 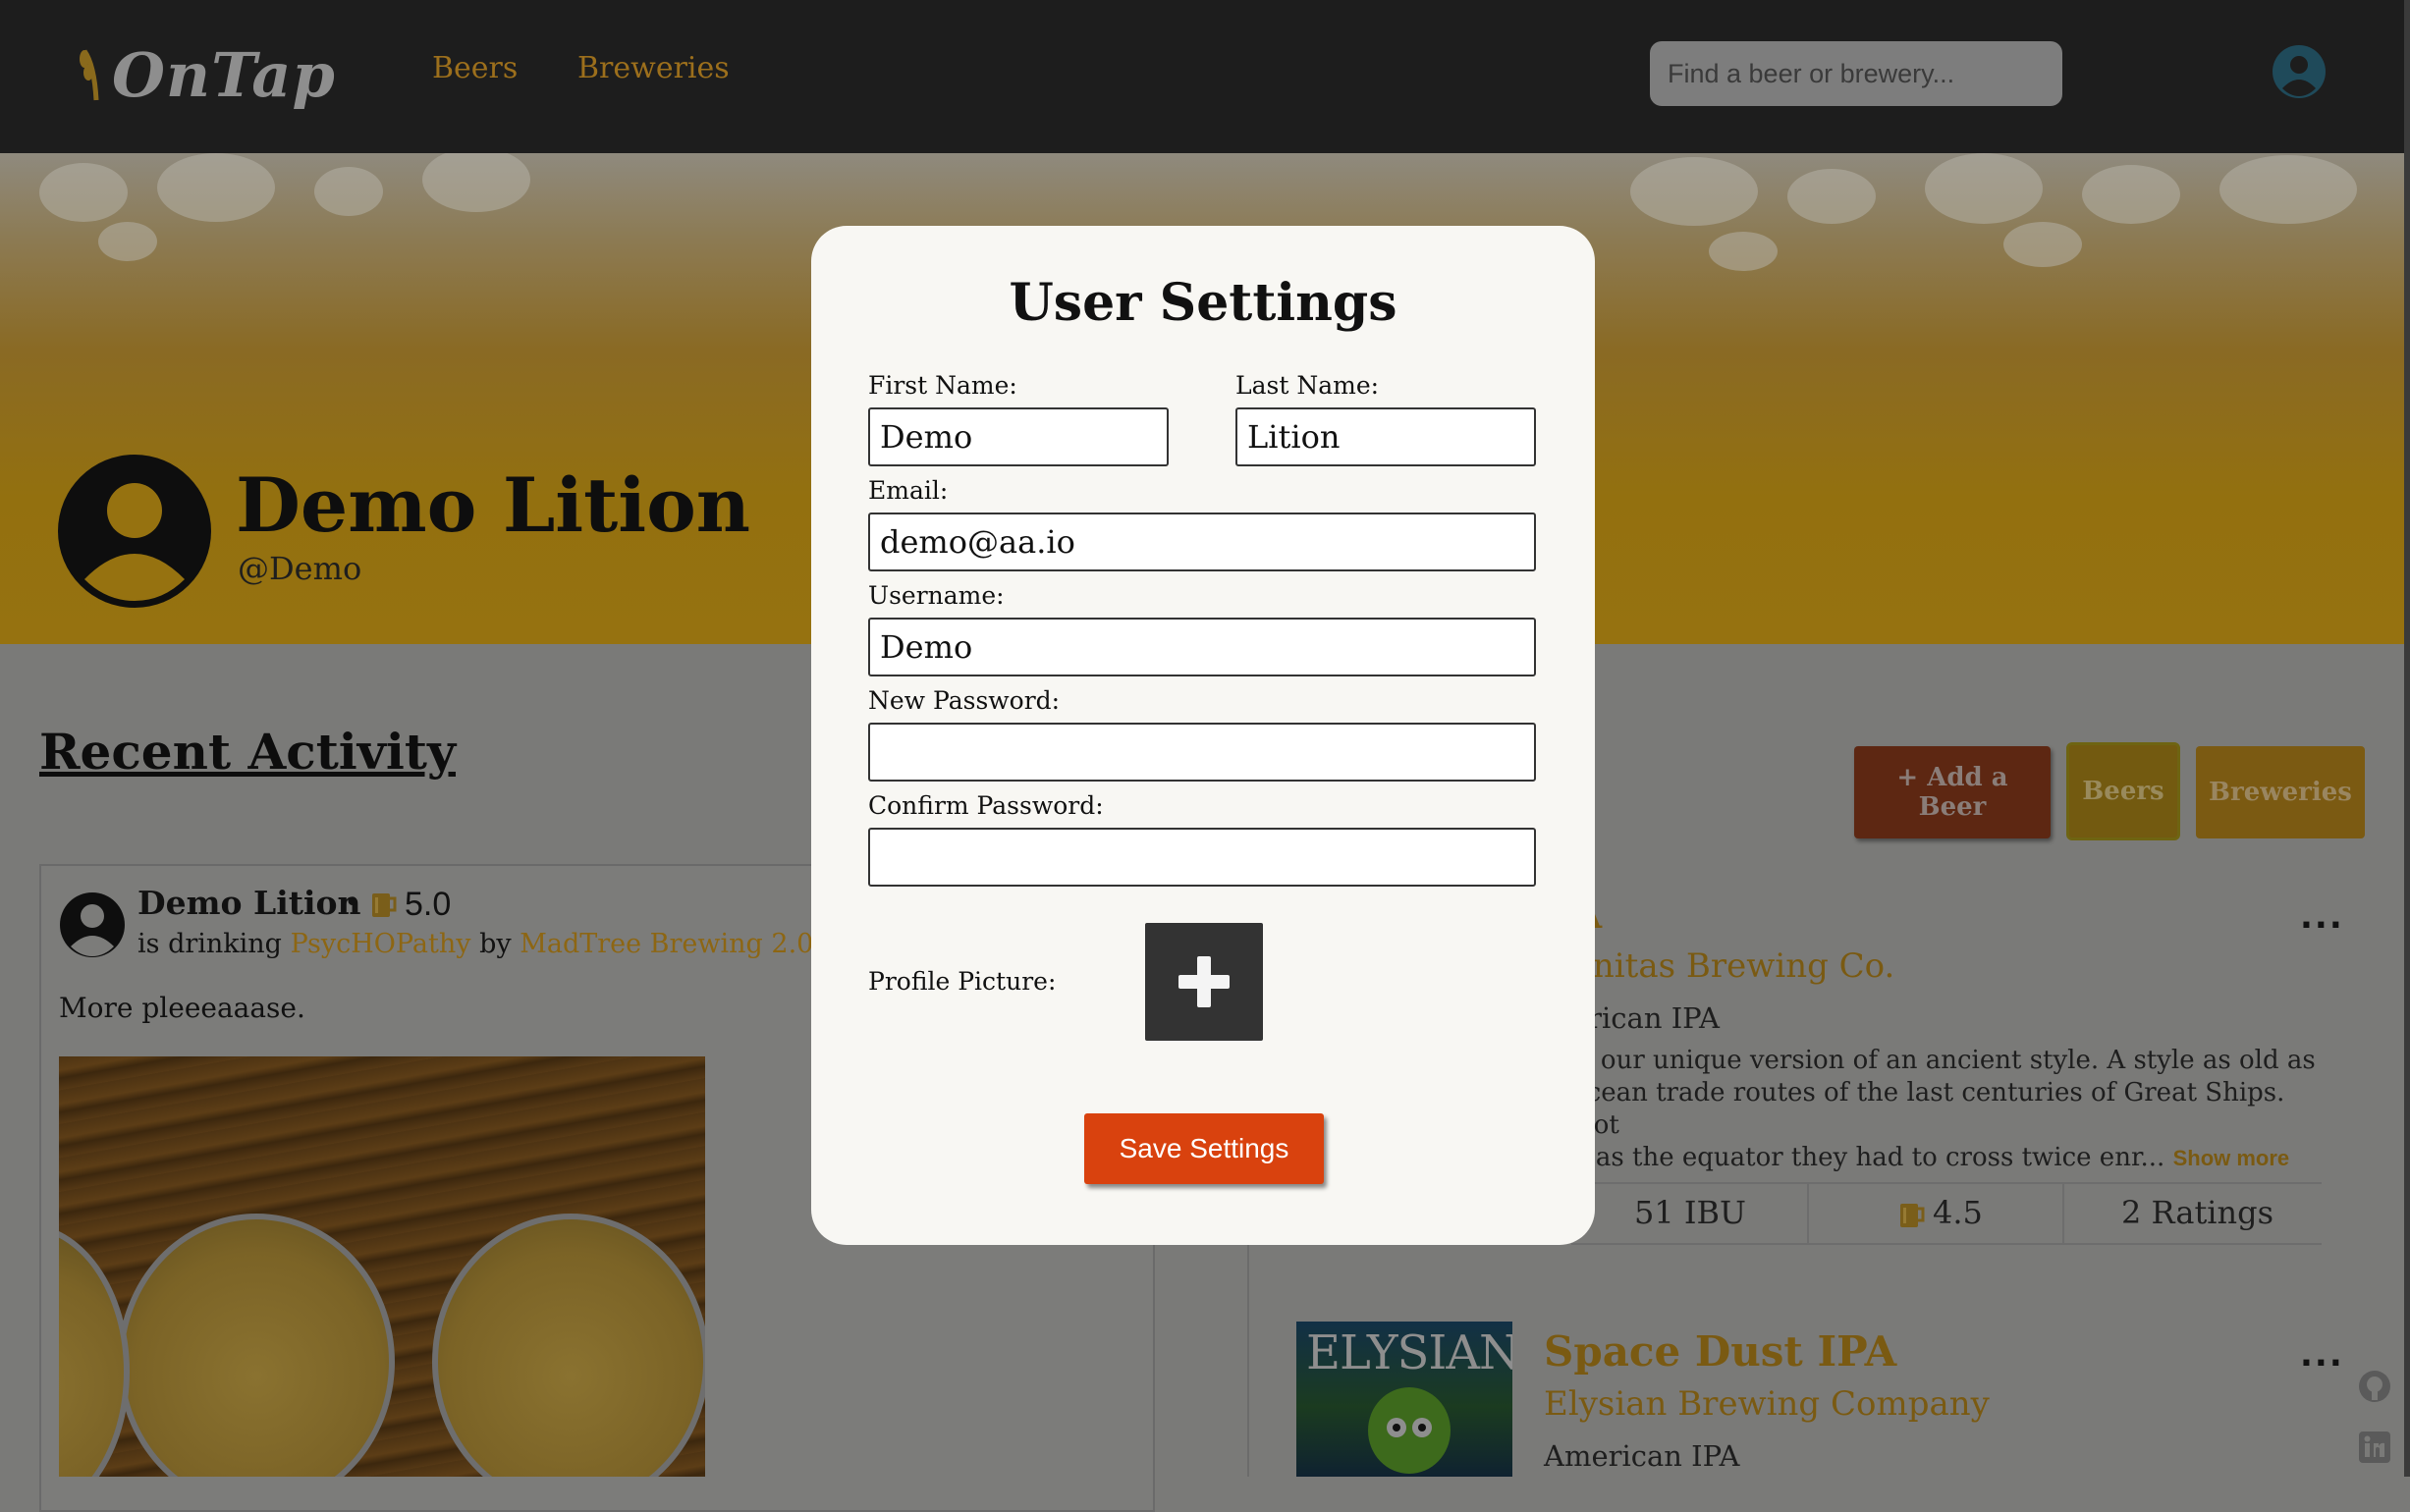 What do you see at coordinates (1307, 385) in the screenshot?
I see `last-name-label: Last Name:` at bounding box center [1307, 385].